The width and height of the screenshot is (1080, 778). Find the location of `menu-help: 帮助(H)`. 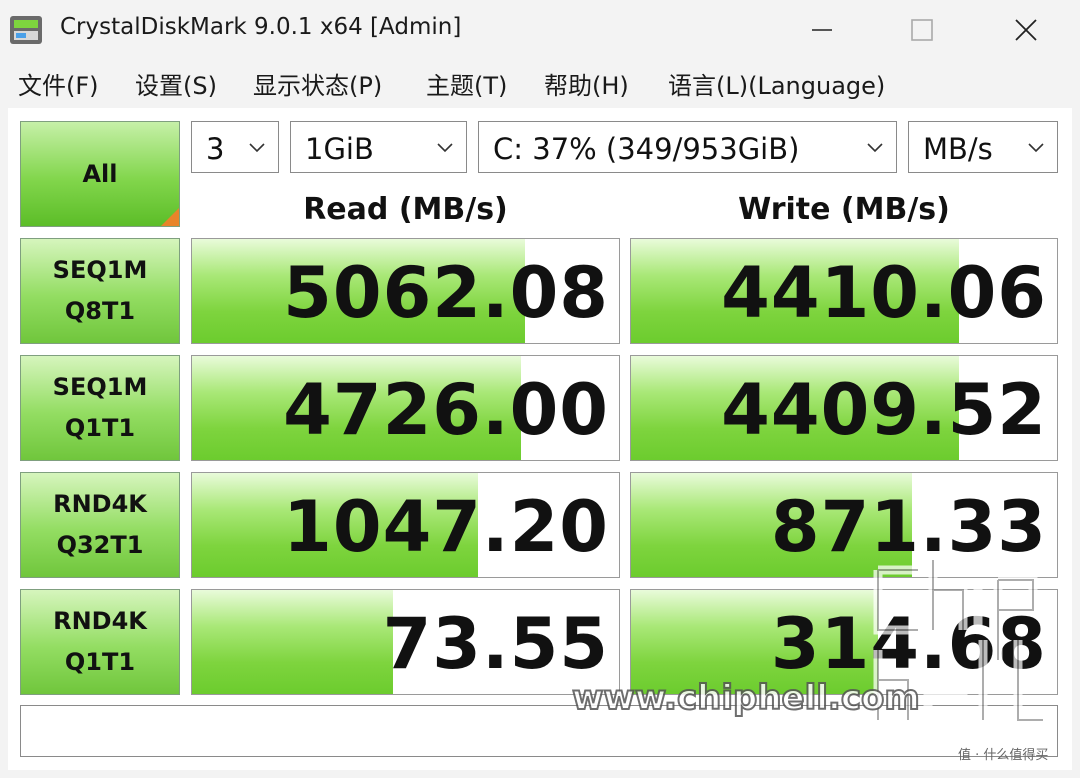

menu-help: 帮助(H) is located at coordinates (586, 83).